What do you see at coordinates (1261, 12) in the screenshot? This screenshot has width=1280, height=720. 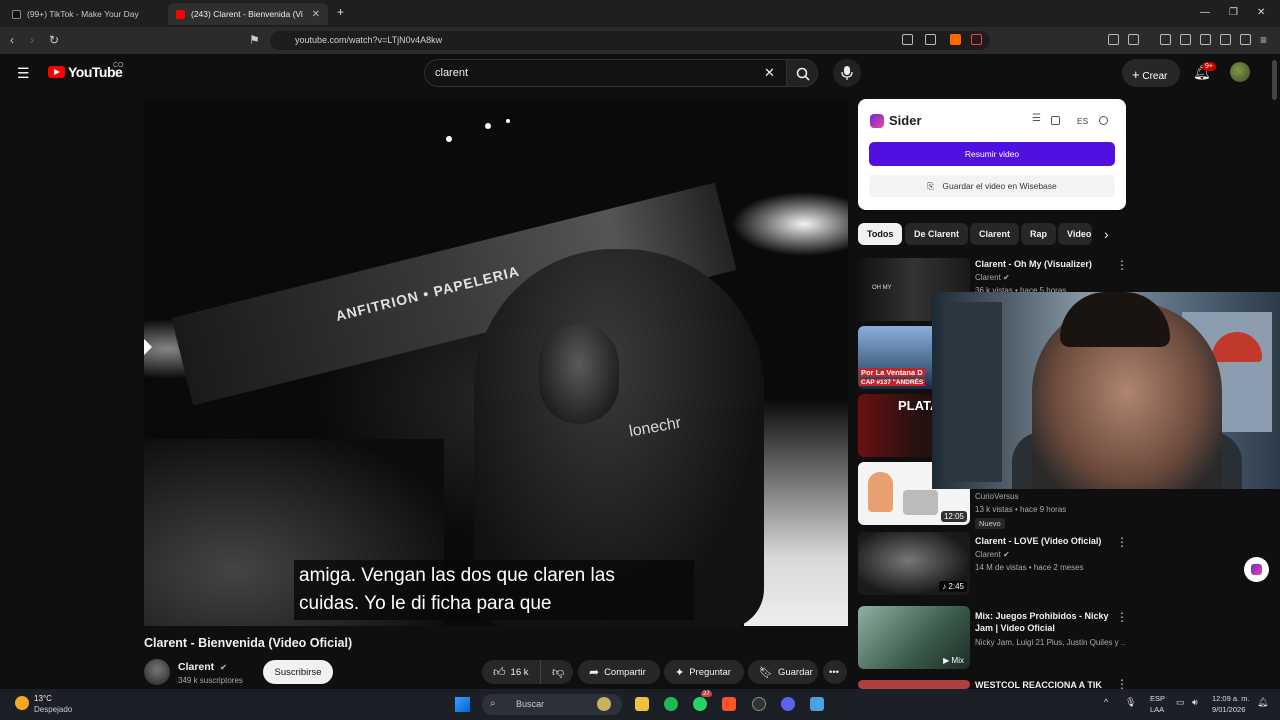 I see `close-window-icon: ✕` at bounding box center [1261, 12].